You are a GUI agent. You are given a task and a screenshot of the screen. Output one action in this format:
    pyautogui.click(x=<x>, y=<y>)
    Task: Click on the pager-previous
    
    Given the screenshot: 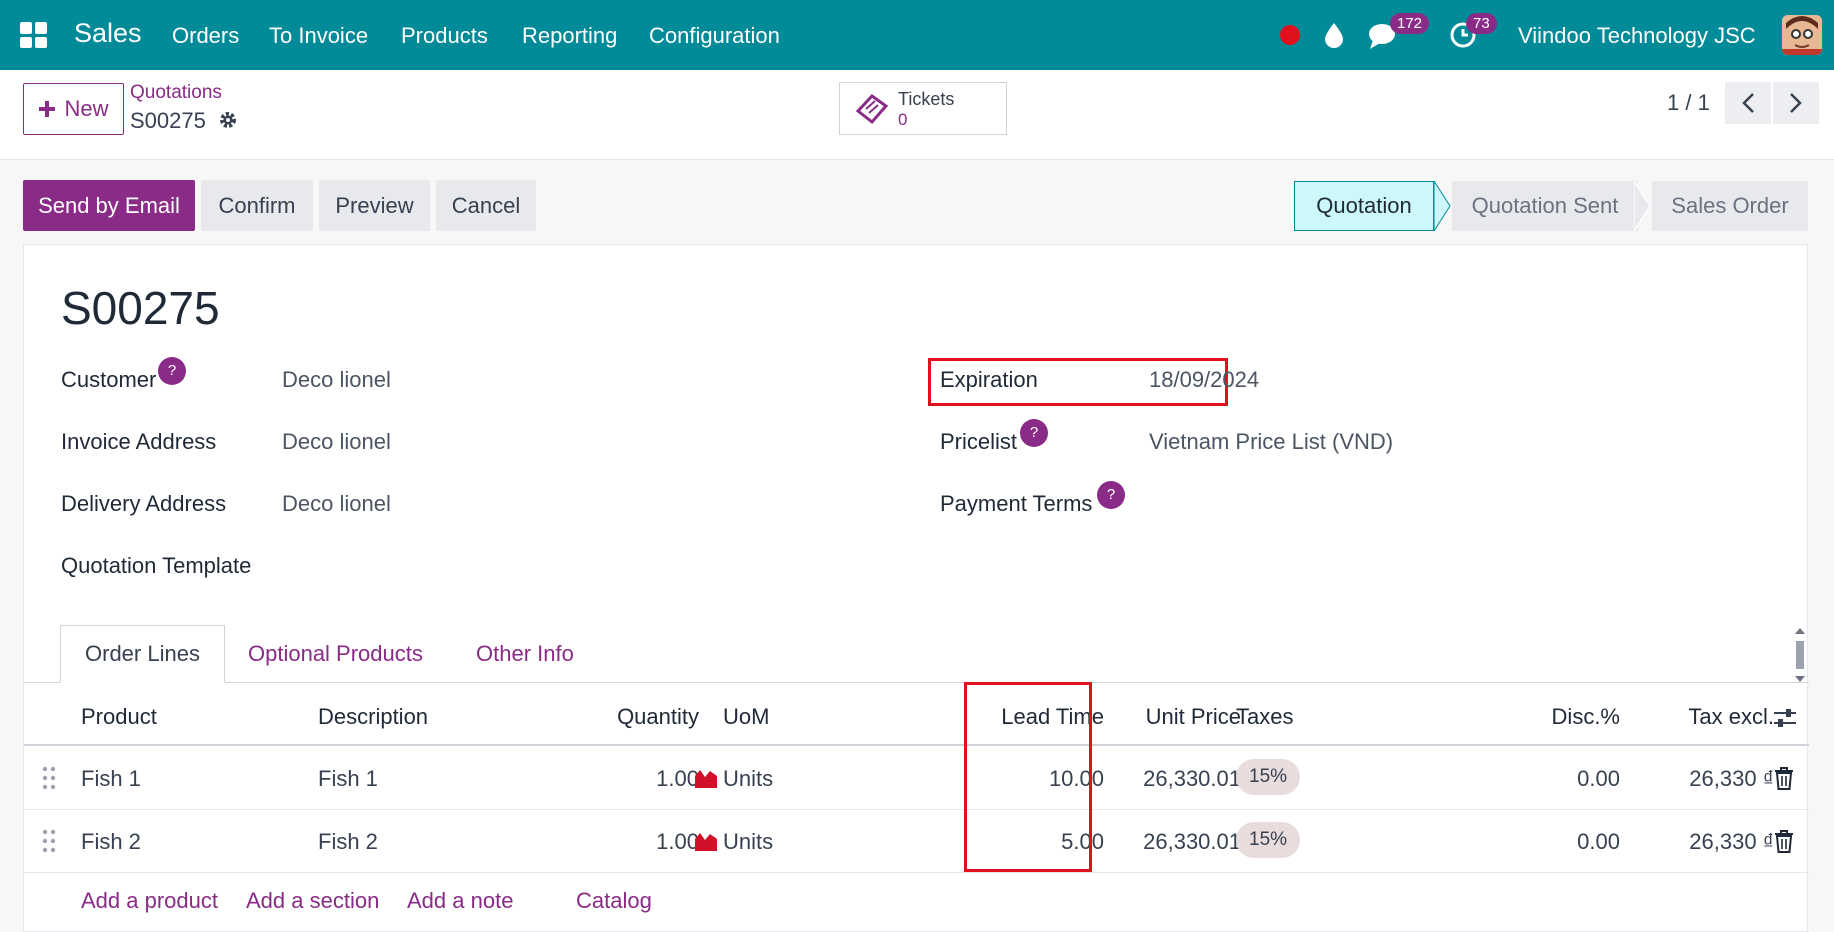 What is the action you would take?
    pyautogui.click(x=1748, y=103)
    